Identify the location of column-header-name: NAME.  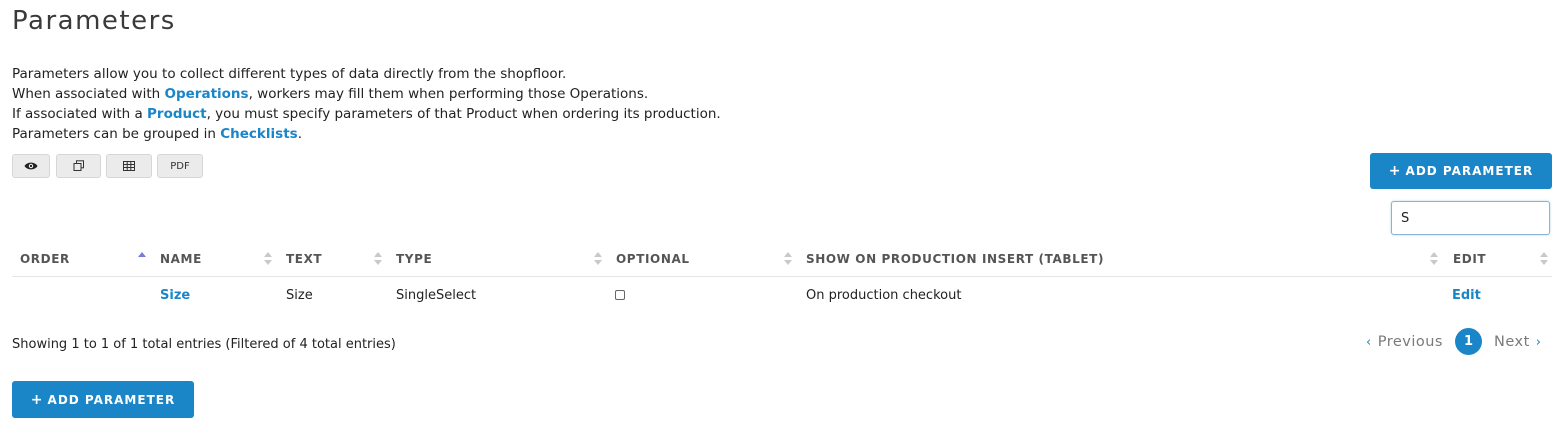
(181, 258).